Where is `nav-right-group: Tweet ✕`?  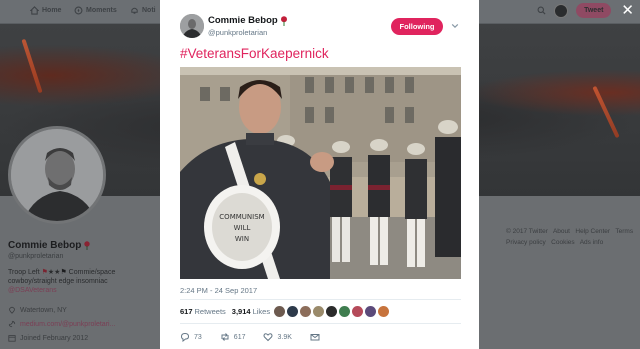
nav-right-group: Tweet ✕ is located at coordinates (585, 10).